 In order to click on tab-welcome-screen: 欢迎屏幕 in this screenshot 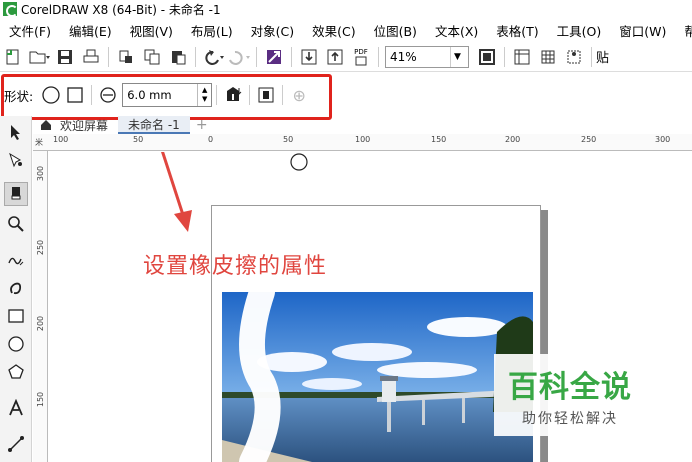, I will do `click(74, 125)`.